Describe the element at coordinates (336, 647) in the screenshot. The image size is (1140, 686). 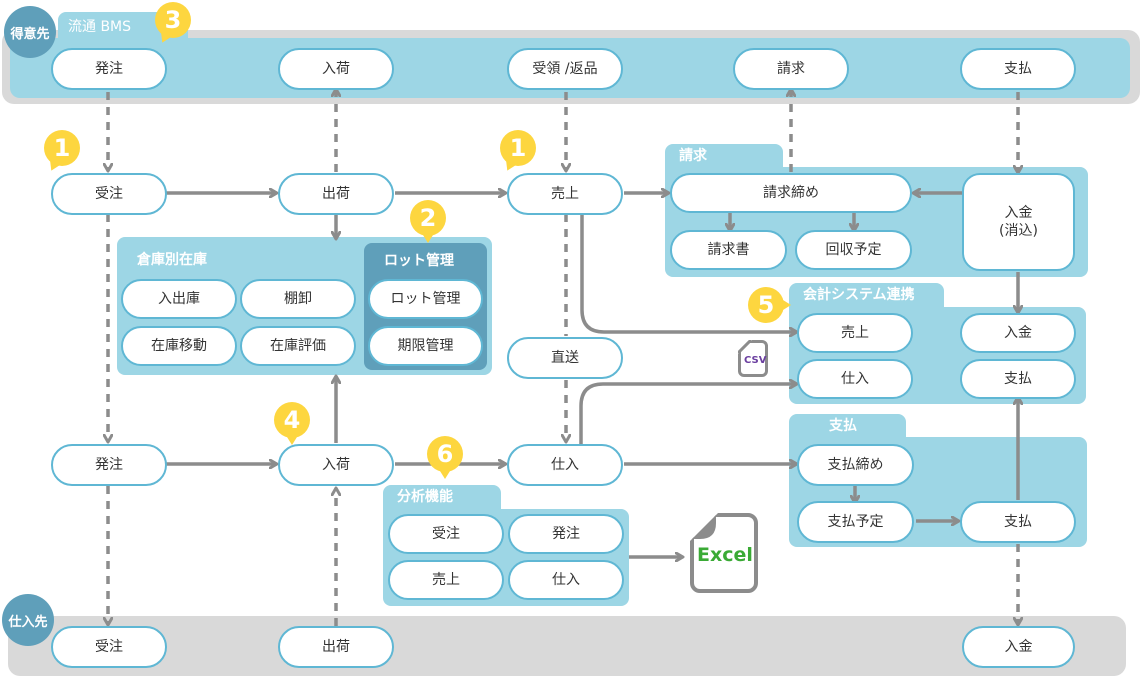
I see `supplier-shipping-node: 出荷` at that location.